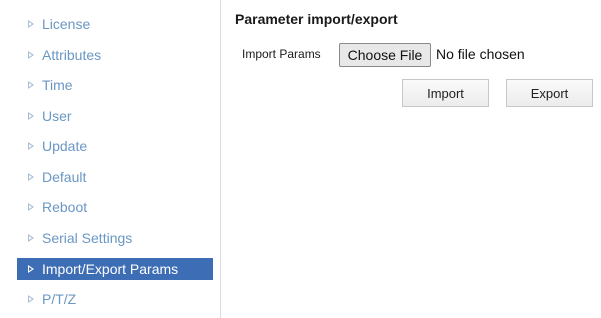 This screenshot has width=601, height=318. I want to click on sidebar-item-label: Time, so click(57, 85).